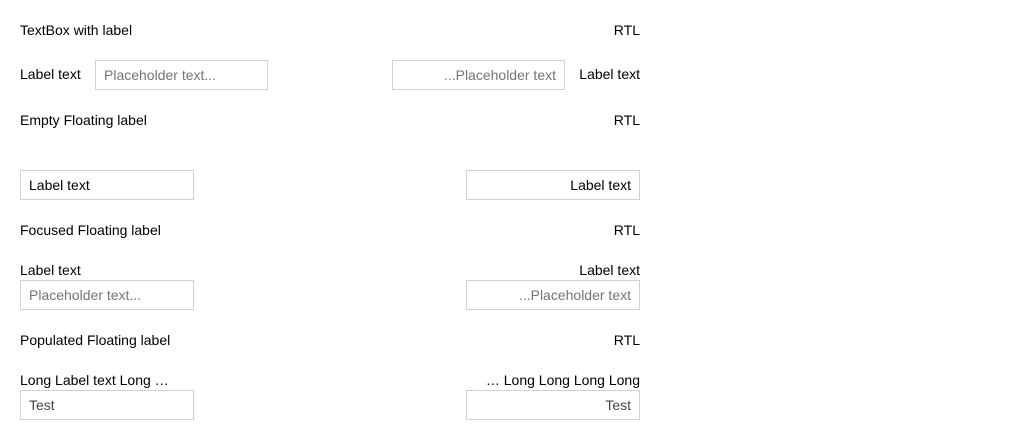  Describe the element at coordinates (478, 75) in the screenshot. I see `textbox-input-rtl` at that location.